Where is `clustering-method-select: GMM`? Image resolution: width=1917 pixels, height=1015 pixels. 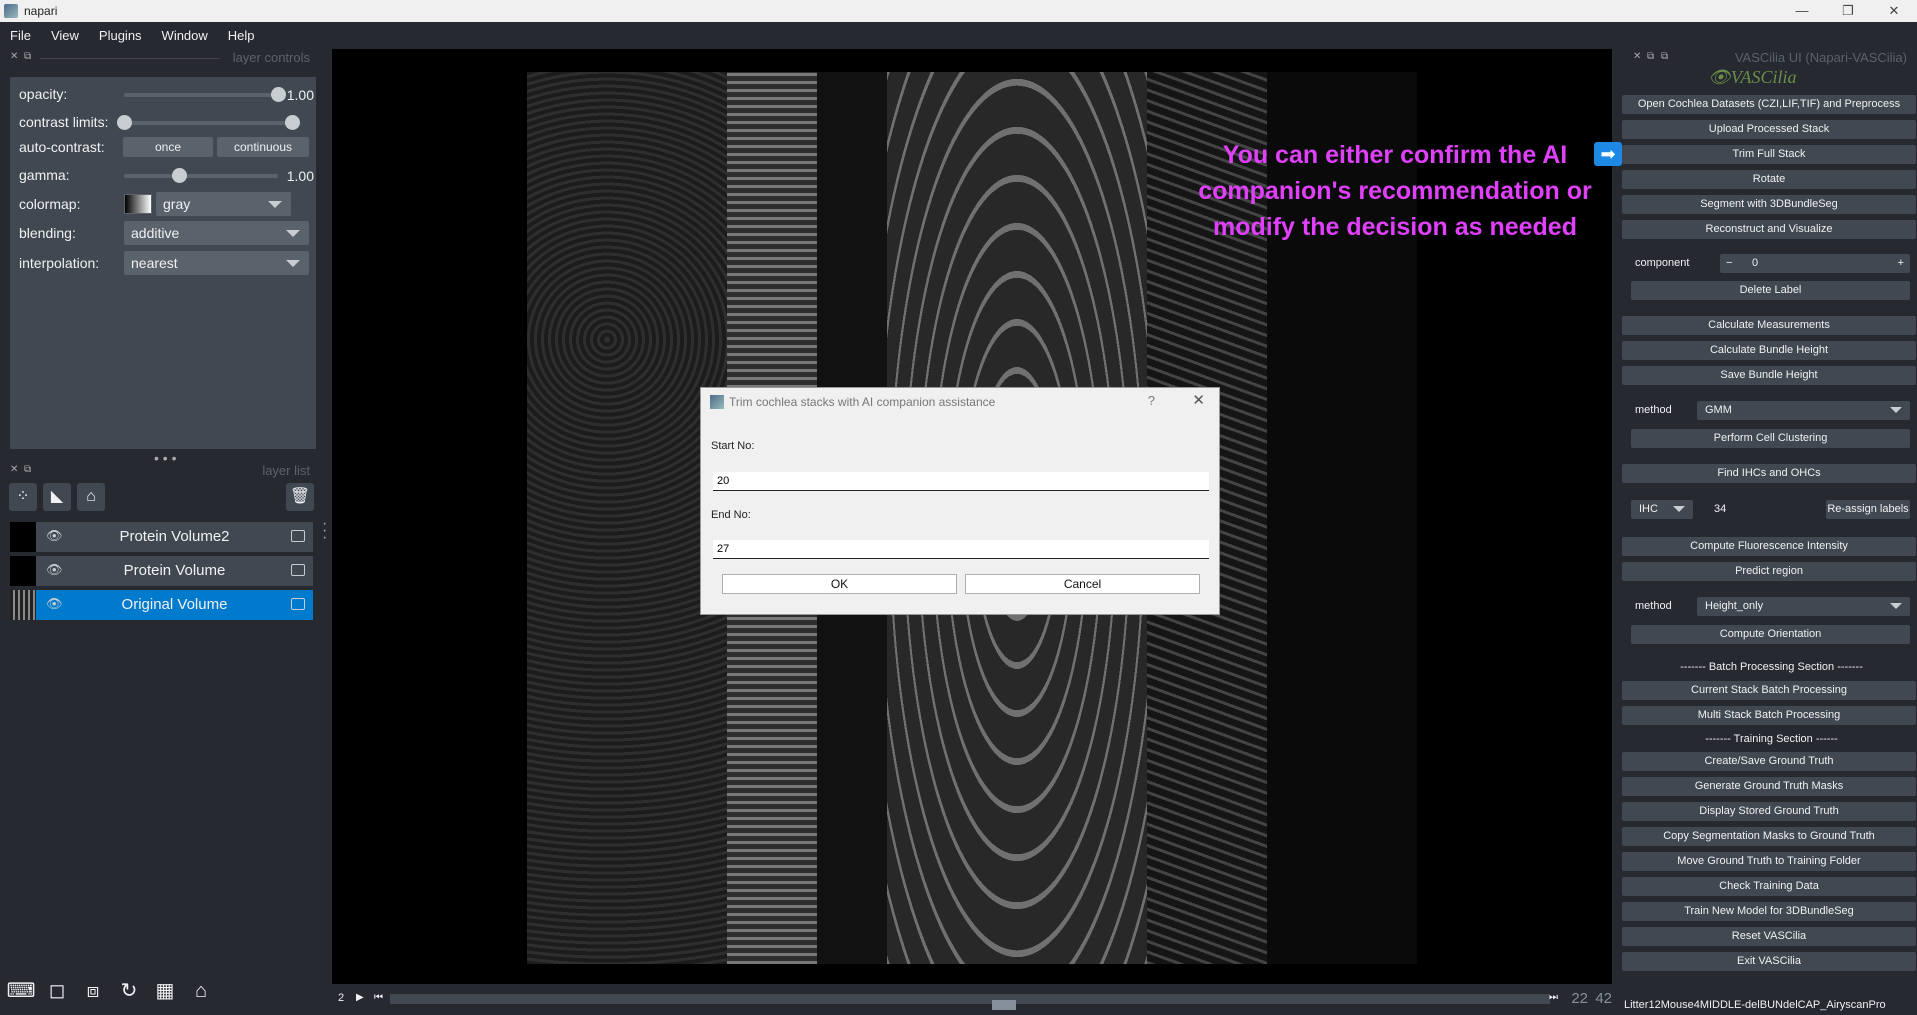 clustering-method-select: GMM is located at coordinates (1803, 410).